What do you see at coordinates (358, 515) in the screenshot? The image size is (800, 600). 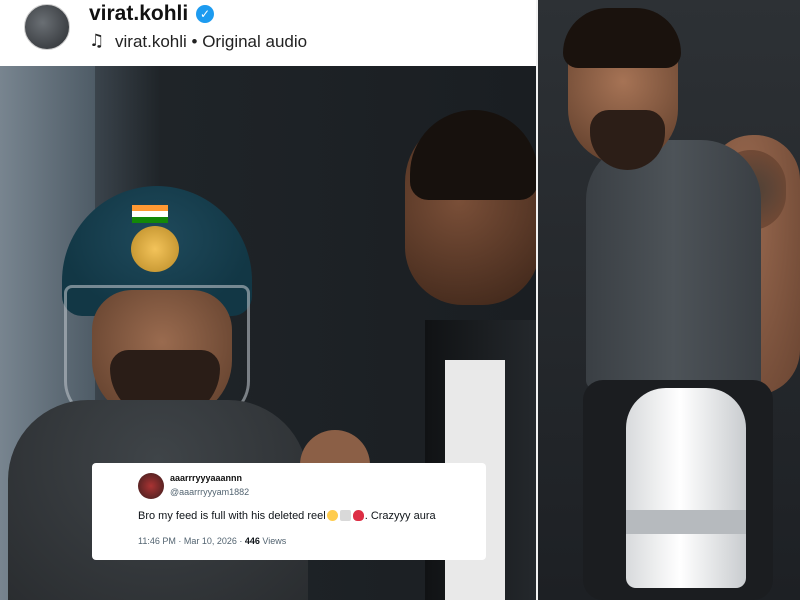 I see `red-heart-emoji` at bounding box center [358, 515].